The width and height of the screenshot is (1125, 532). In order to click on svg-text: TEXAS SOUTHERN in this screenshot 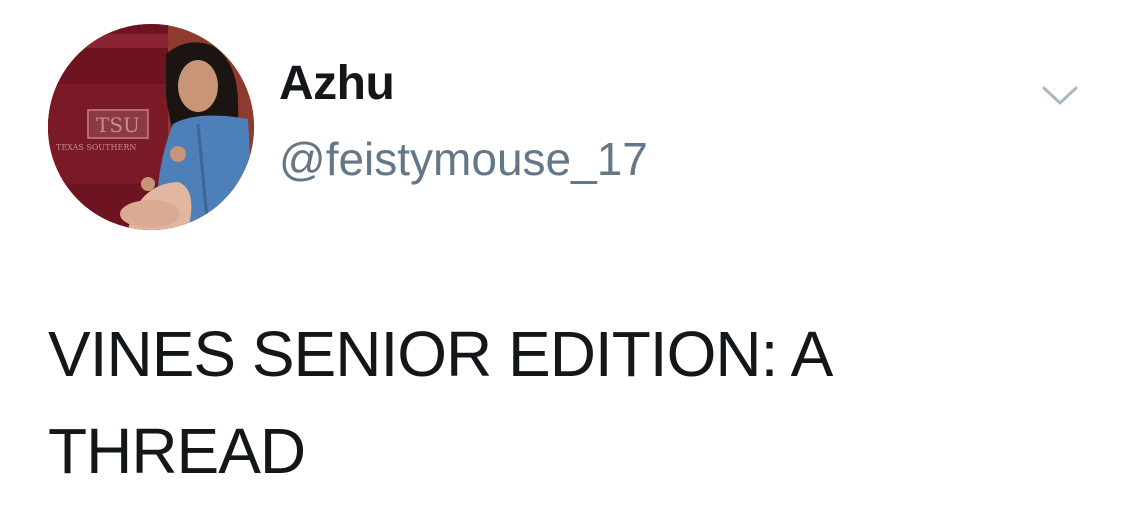, I will do `click(96, 147)`.